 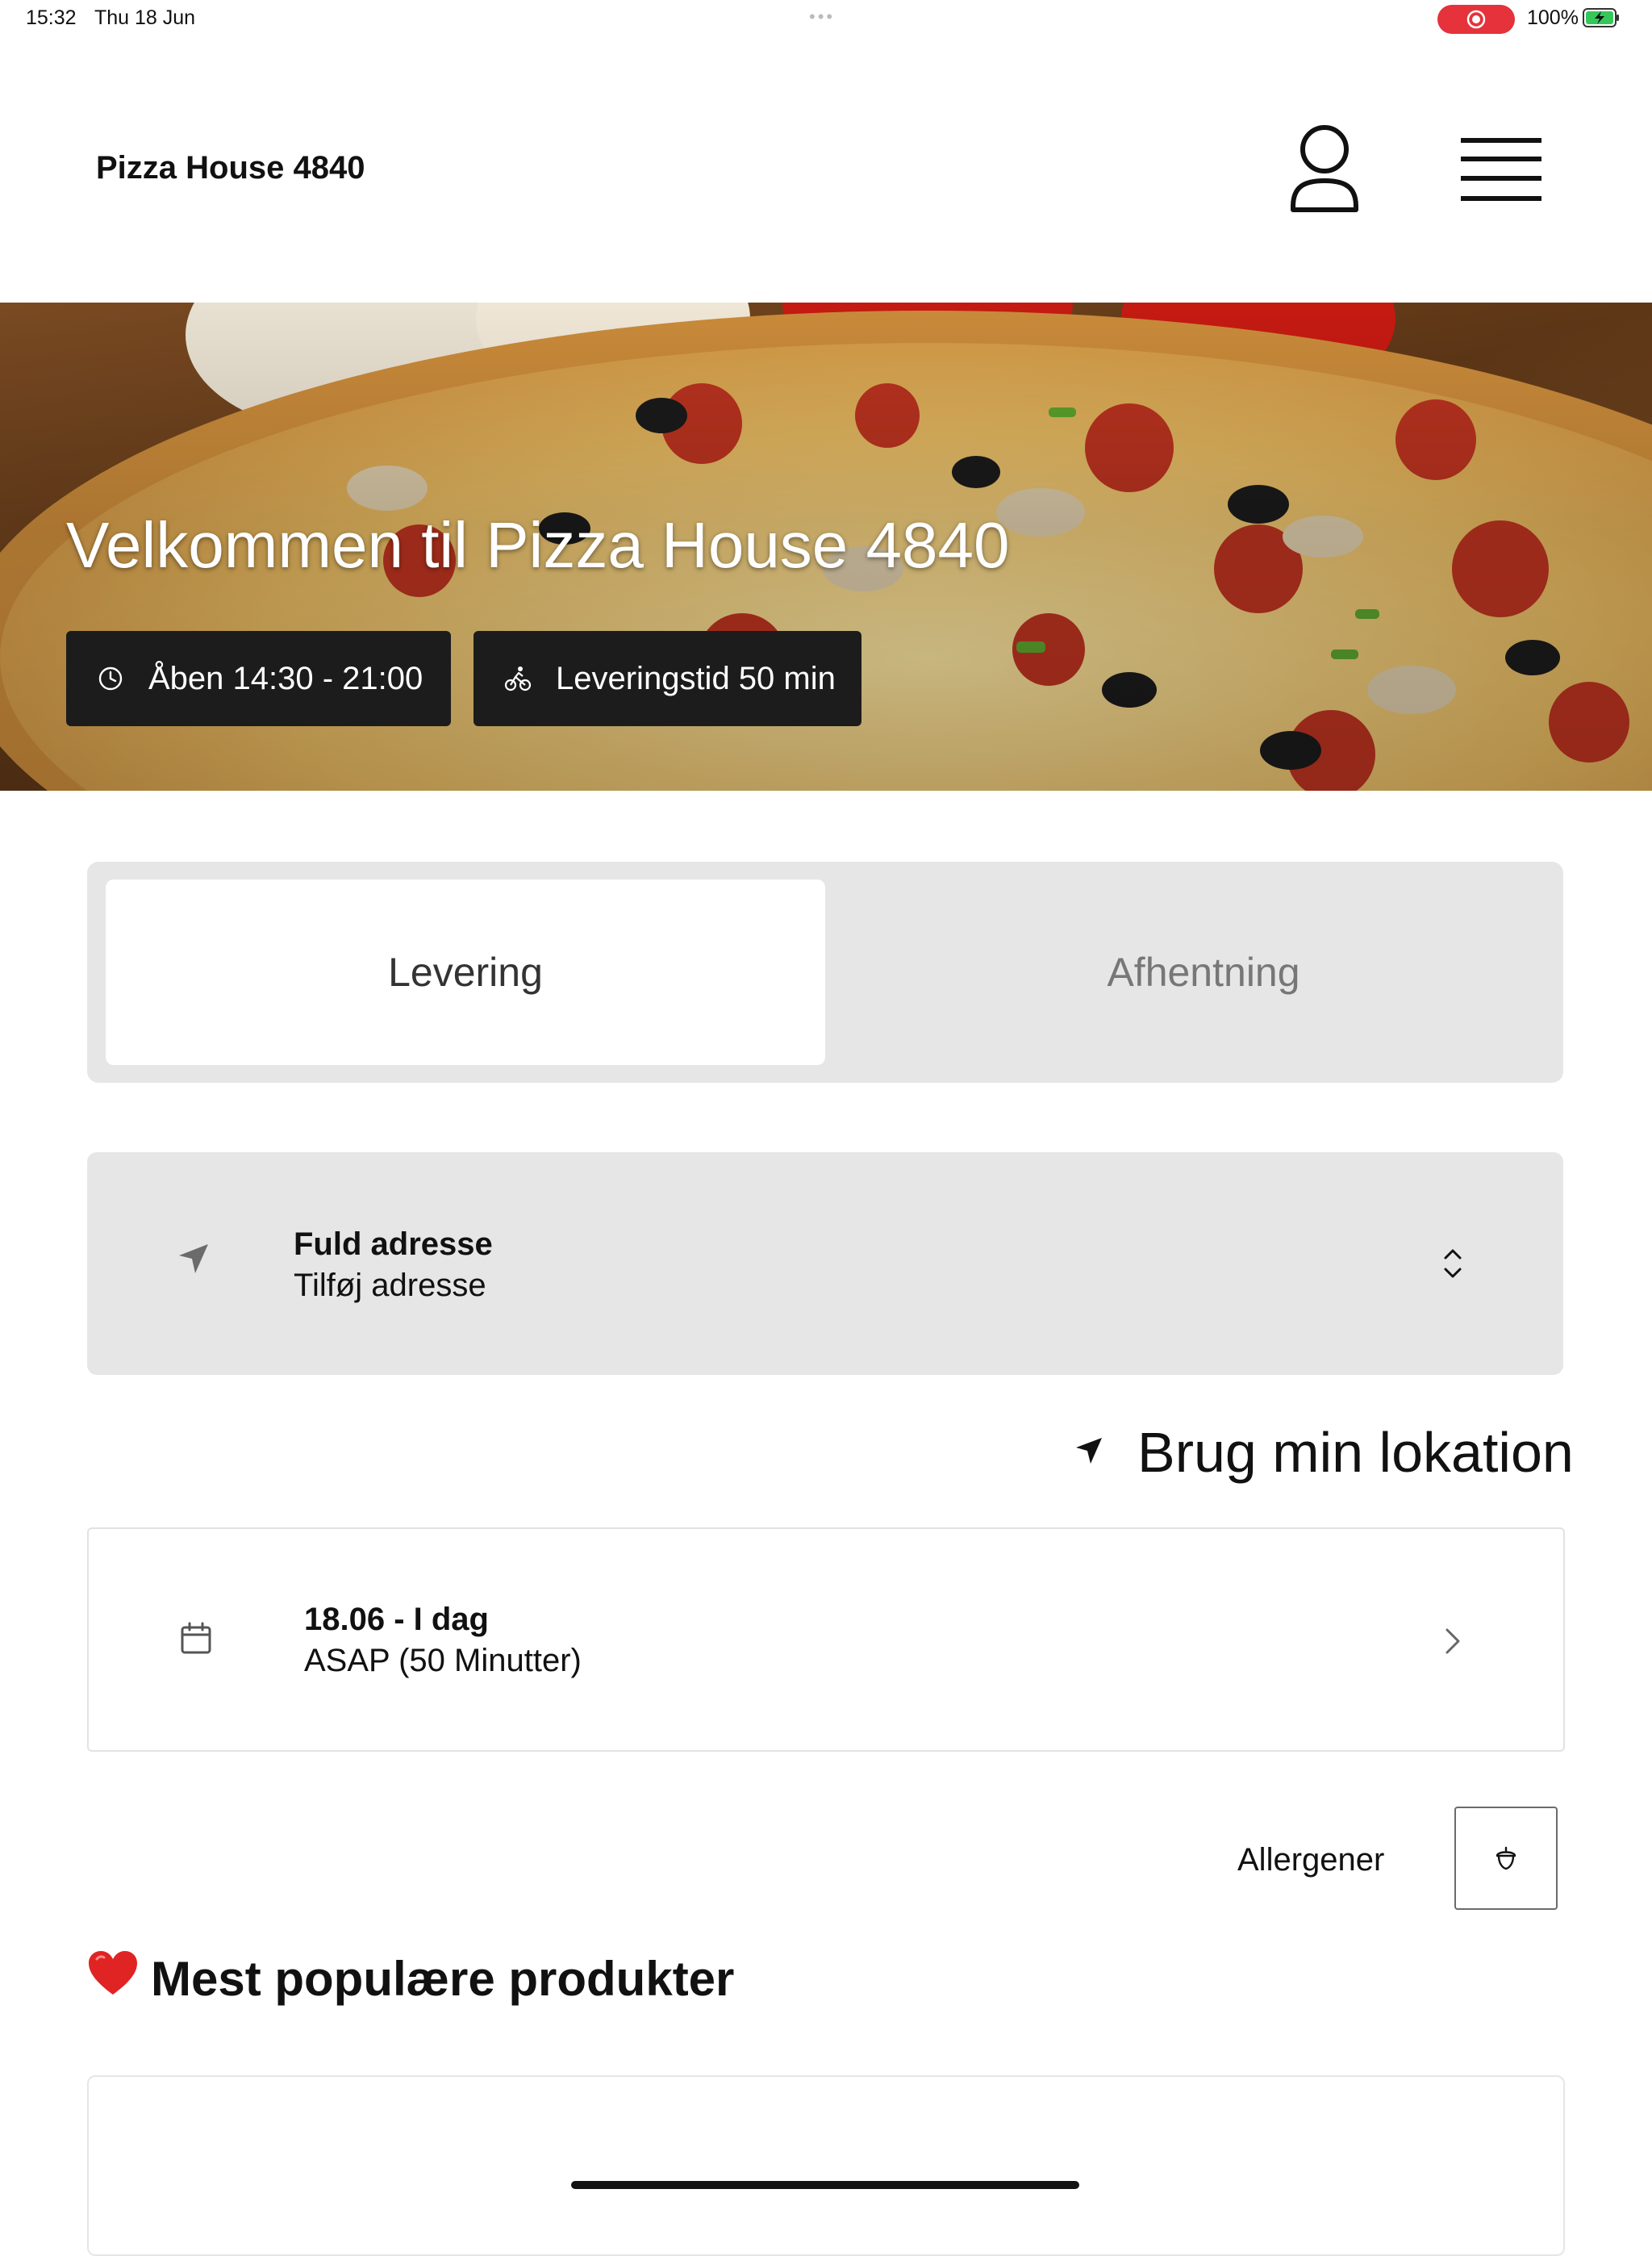 I want to click on tab-afhentning: Afhentning, so click(x=1203, y=972).